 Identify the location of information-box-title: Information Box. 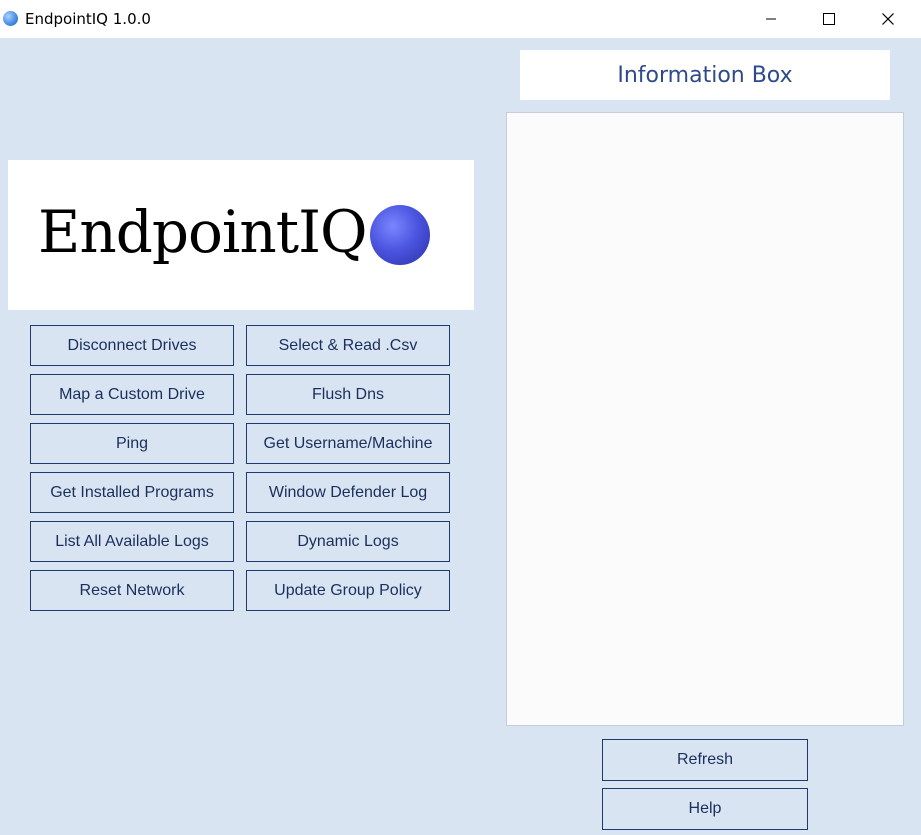
(705, 75).